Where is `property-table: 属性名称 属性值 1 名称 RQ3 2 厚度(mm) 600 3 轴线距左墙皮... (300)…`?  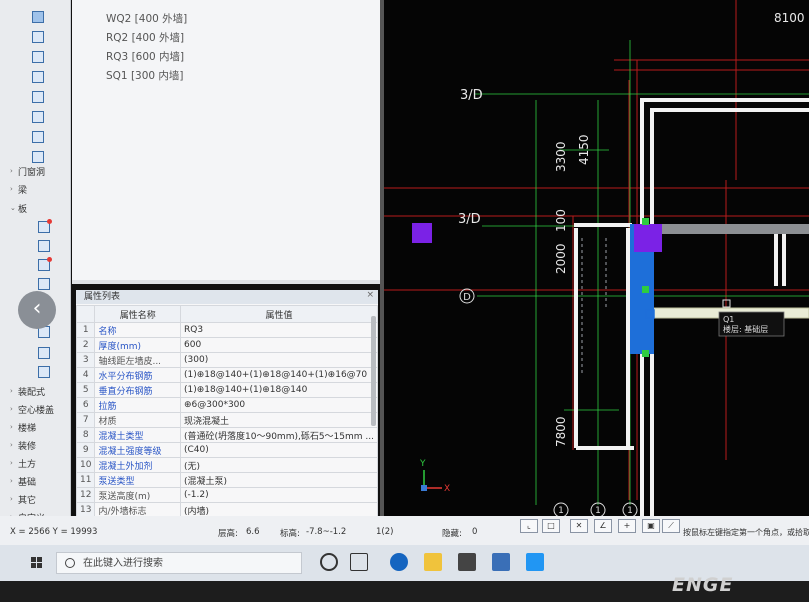
property-table: 属性名称 属性值 1 名称 RQ3 2 厚度(mm) 600 3 轴线距左墙皮... (300)… is located at coordinates (227, 411).